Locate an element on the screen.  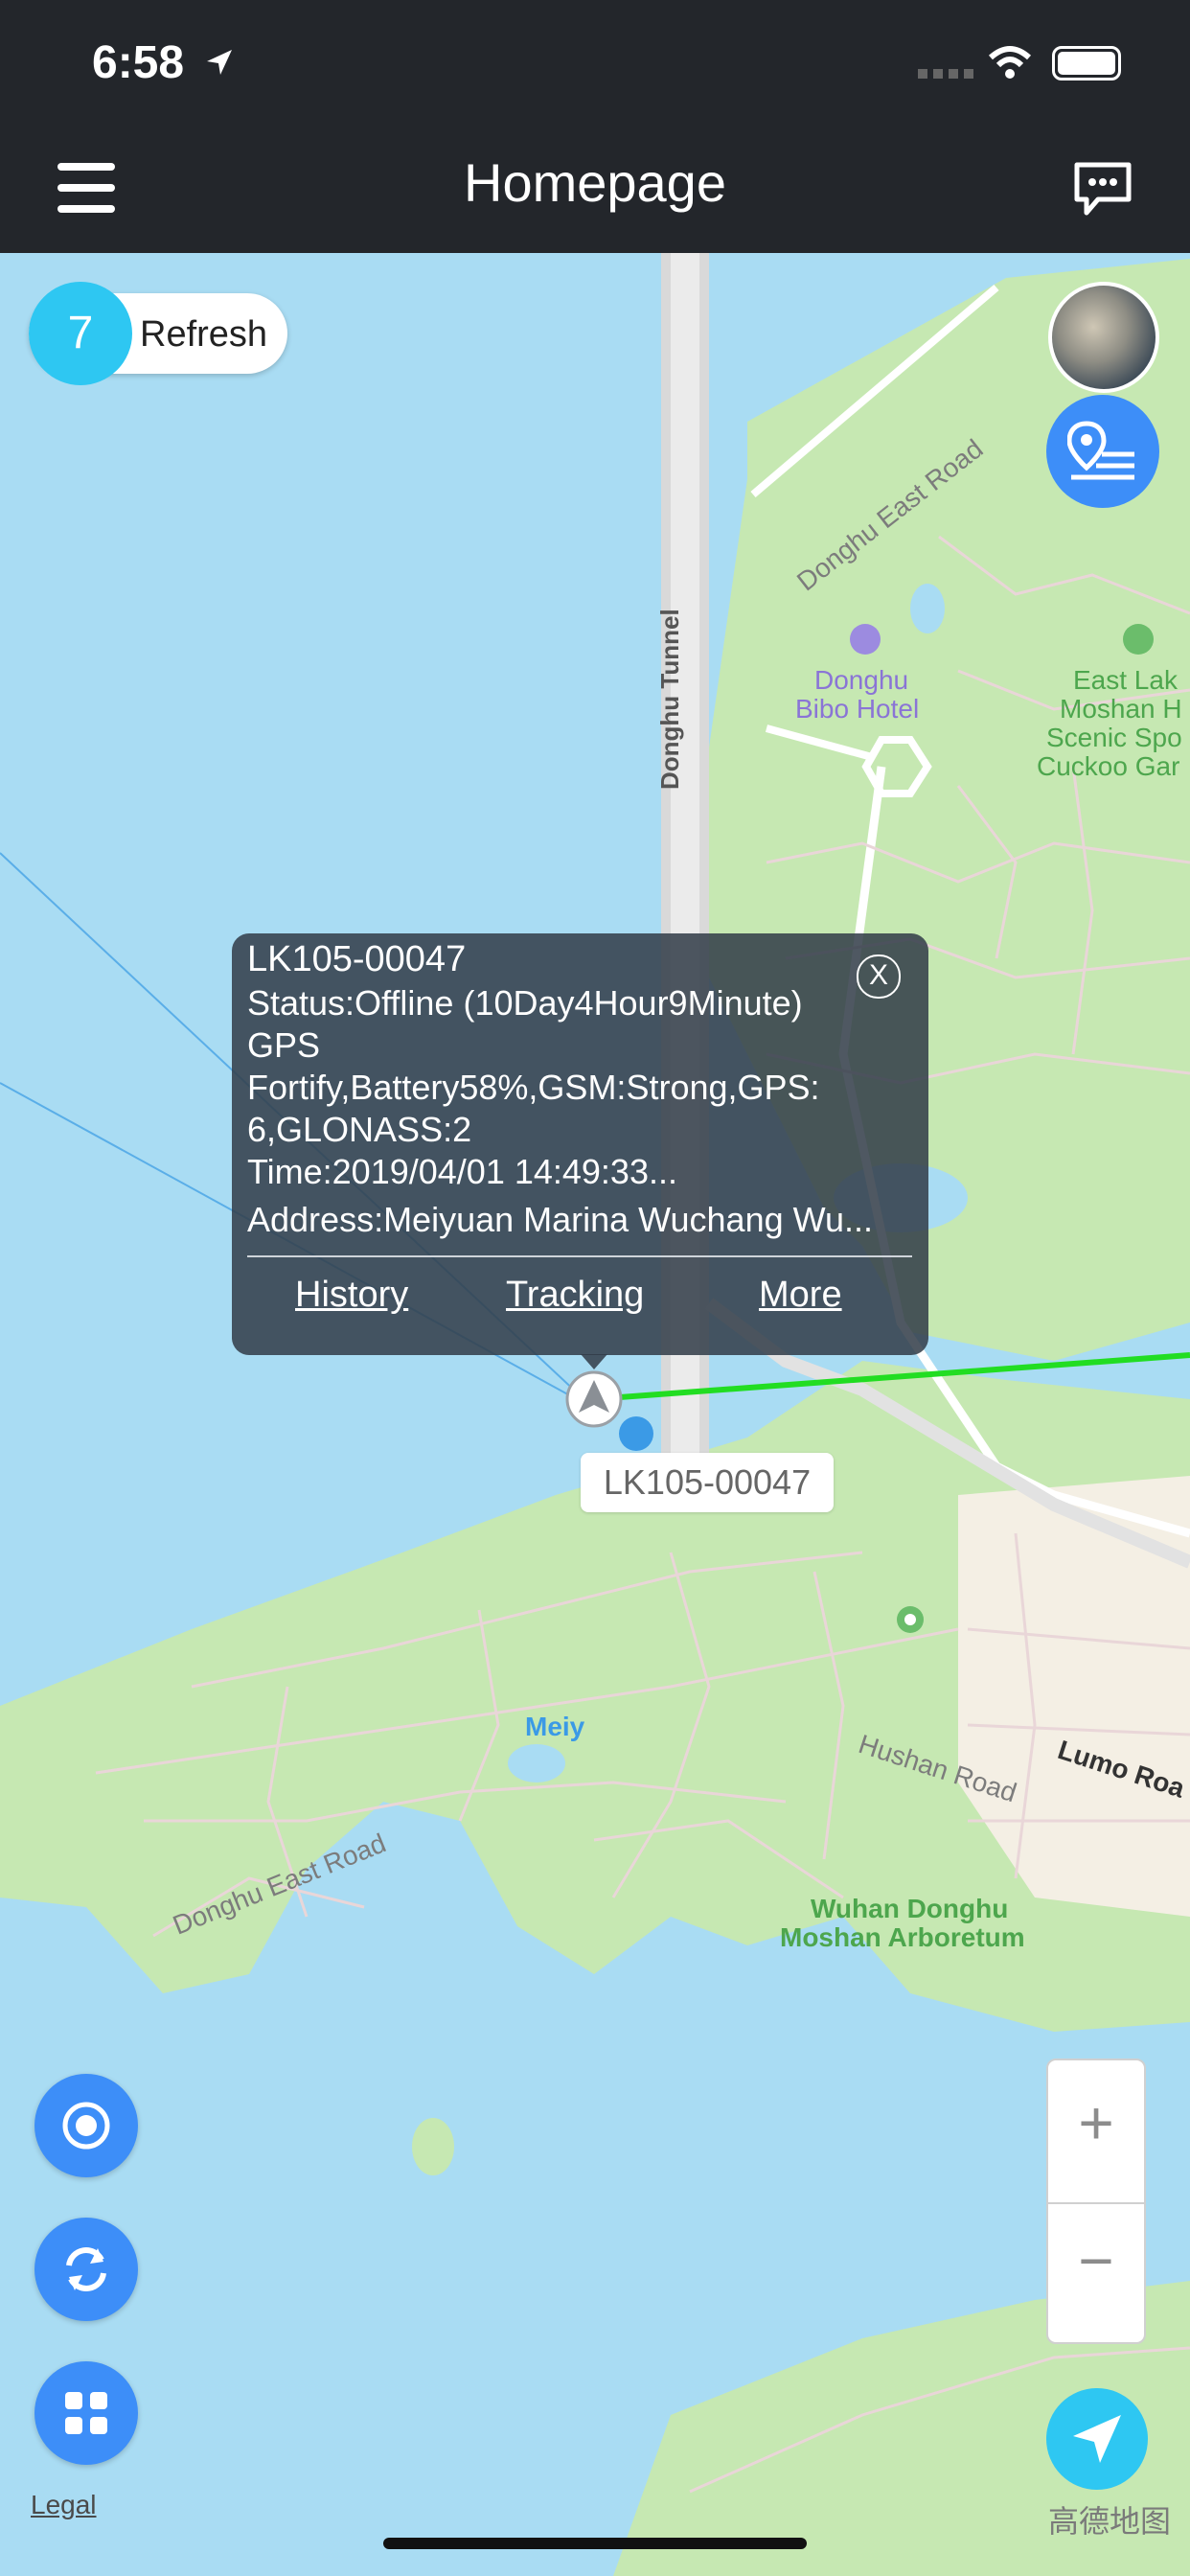
map-label-arboretum-2: Moshan Arboretum is located at coordinates (903, 1937).